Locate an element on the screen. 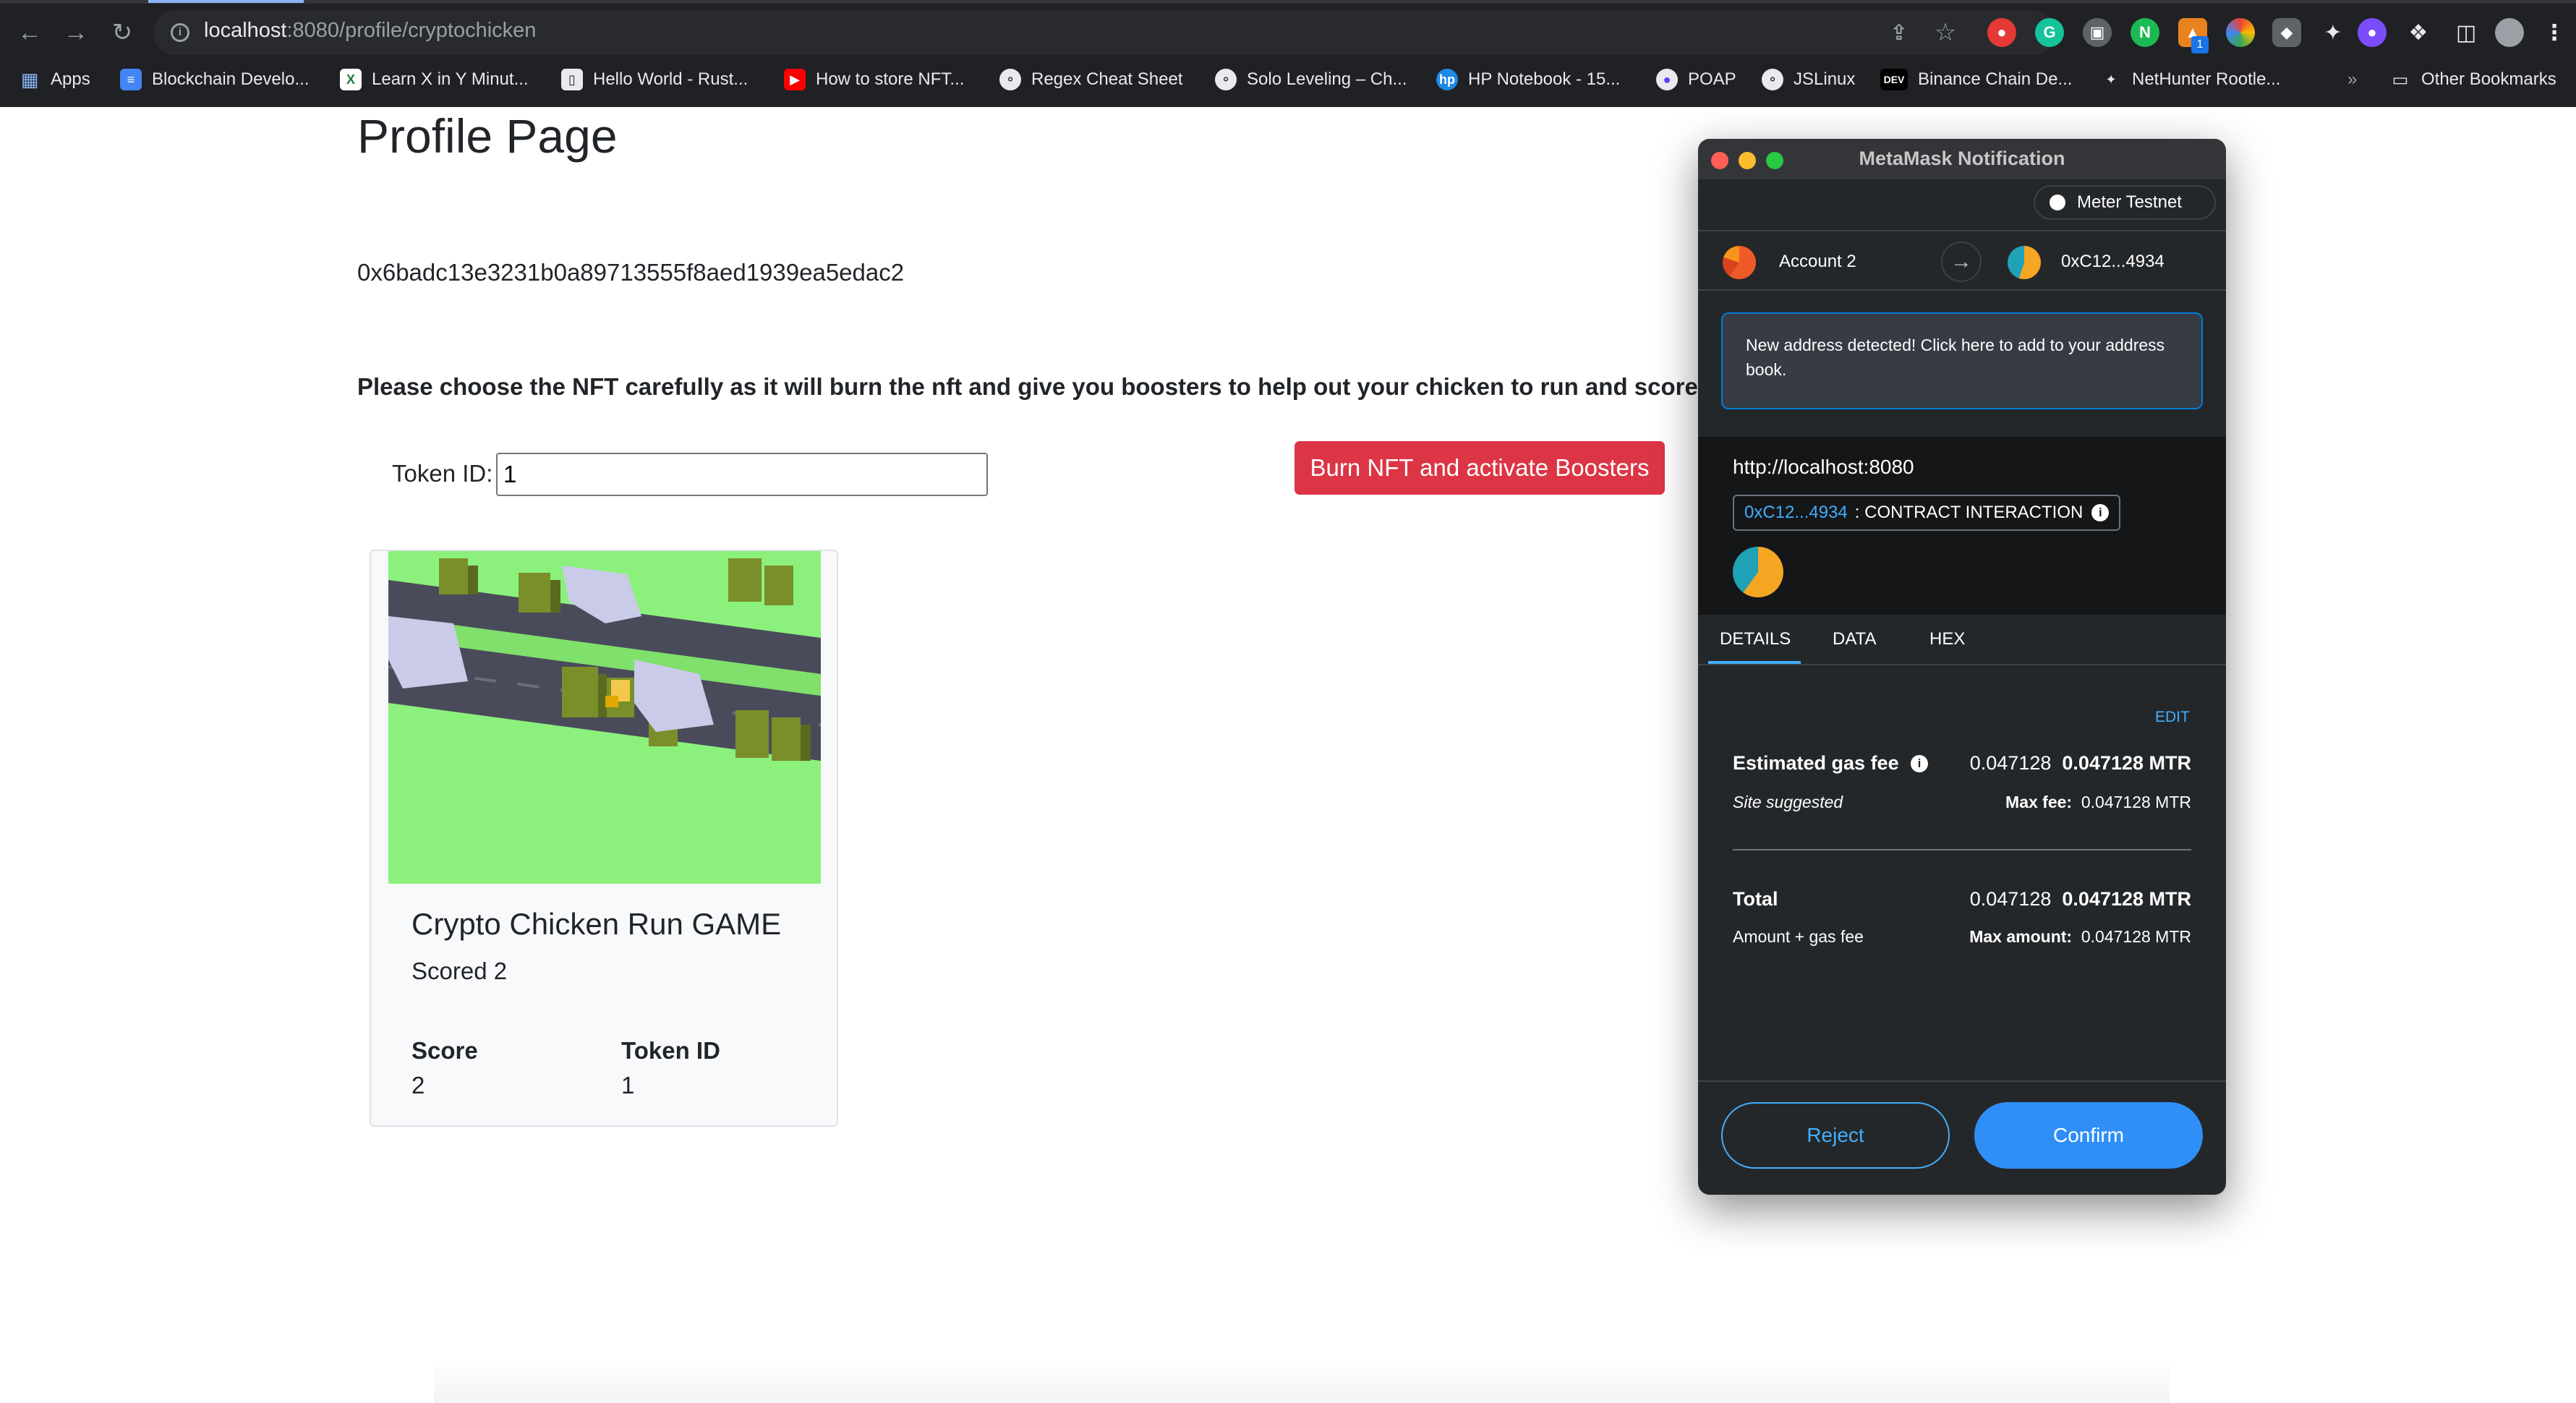  extension-purple-icon: ● is located at coordinates (2372, 32).